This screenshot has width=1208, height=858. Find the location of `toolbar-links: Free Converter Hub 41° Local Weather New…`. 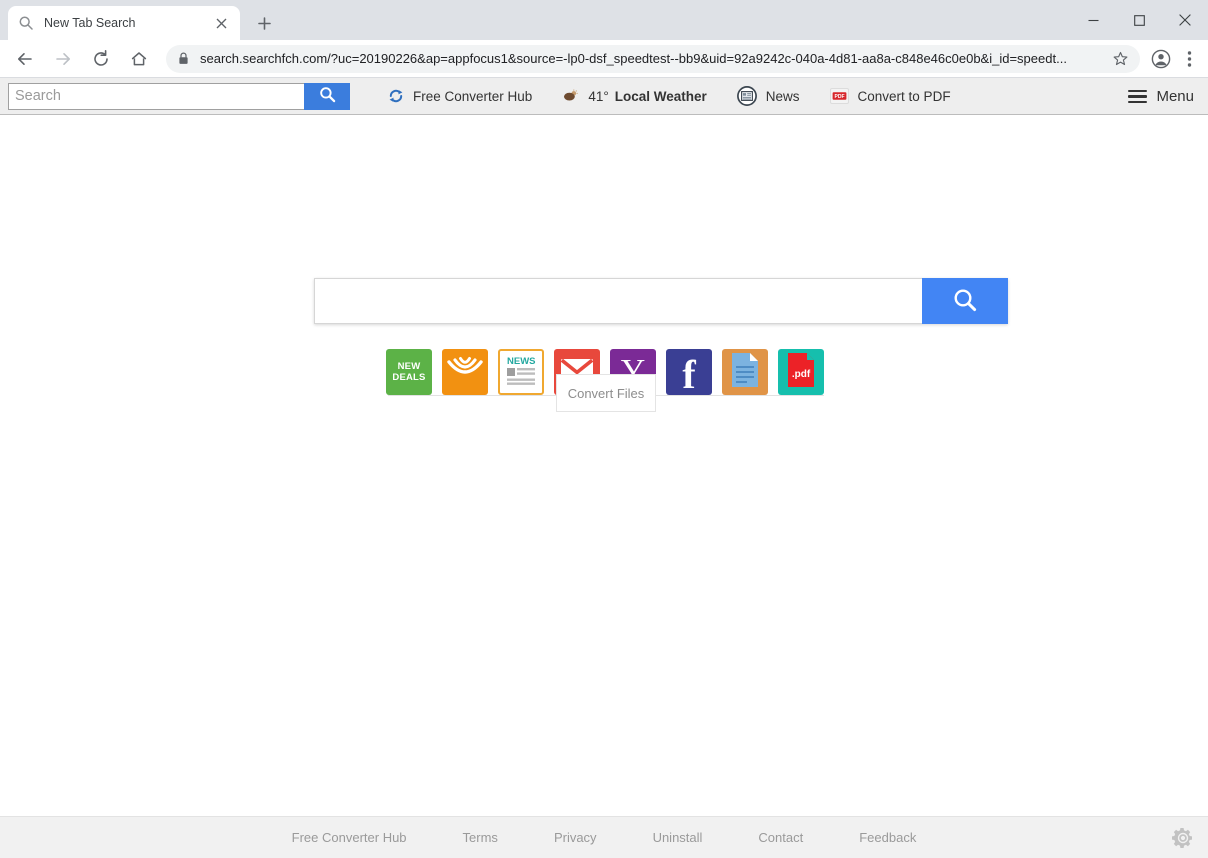

toolbar-links: Free Converter Hub 41° Local Weather New… is located at coordinates (684, 96).